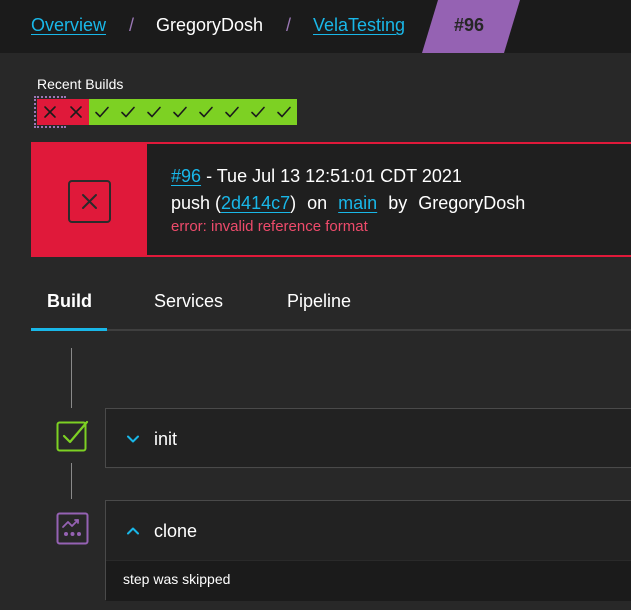 This screenshot has height=610, width=631. Describe the element at coordinates (368, 531) in the screenshot. I see `step-clone-header: clone` at that location.